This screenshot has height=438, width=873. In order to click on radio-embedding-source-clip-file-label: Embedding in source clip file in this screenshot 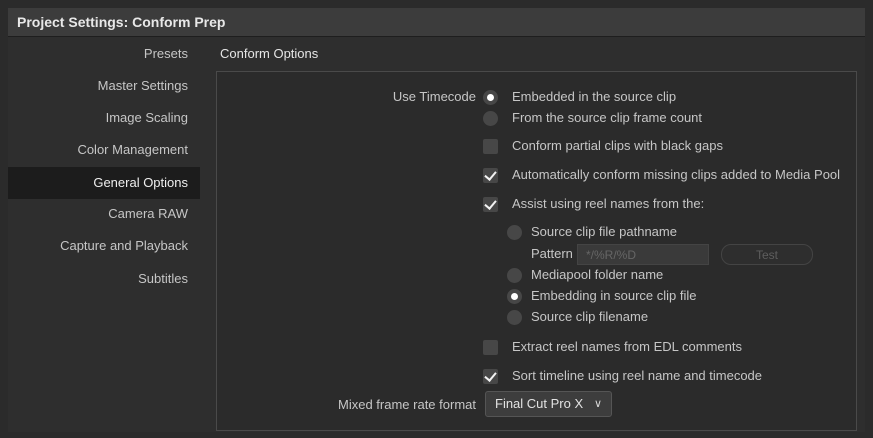, I will do `click(614, 295)`.